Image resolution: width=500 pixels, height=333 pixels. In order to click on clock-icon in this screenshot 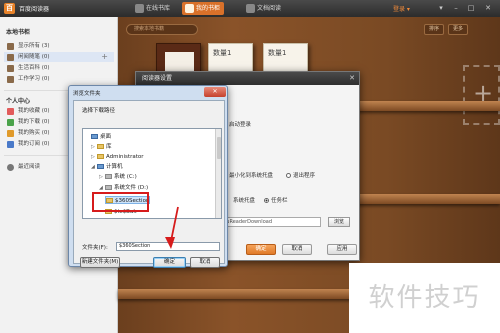, I will do `click(10, 167)`.